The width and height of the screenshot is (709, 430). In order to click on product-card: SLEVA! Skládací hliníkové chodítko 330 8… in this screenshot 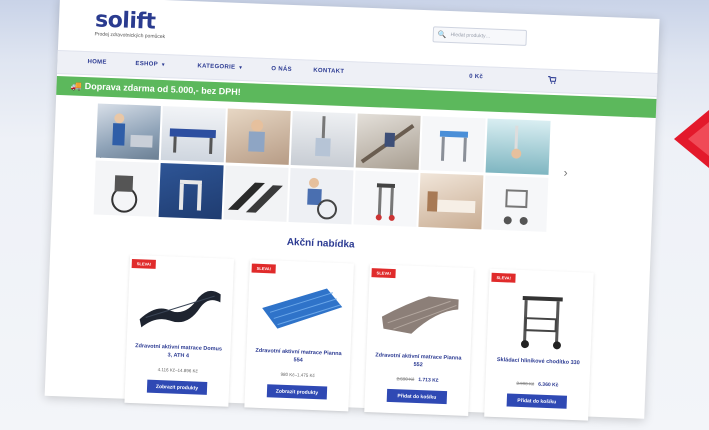, I will do `click(539, 344)`.